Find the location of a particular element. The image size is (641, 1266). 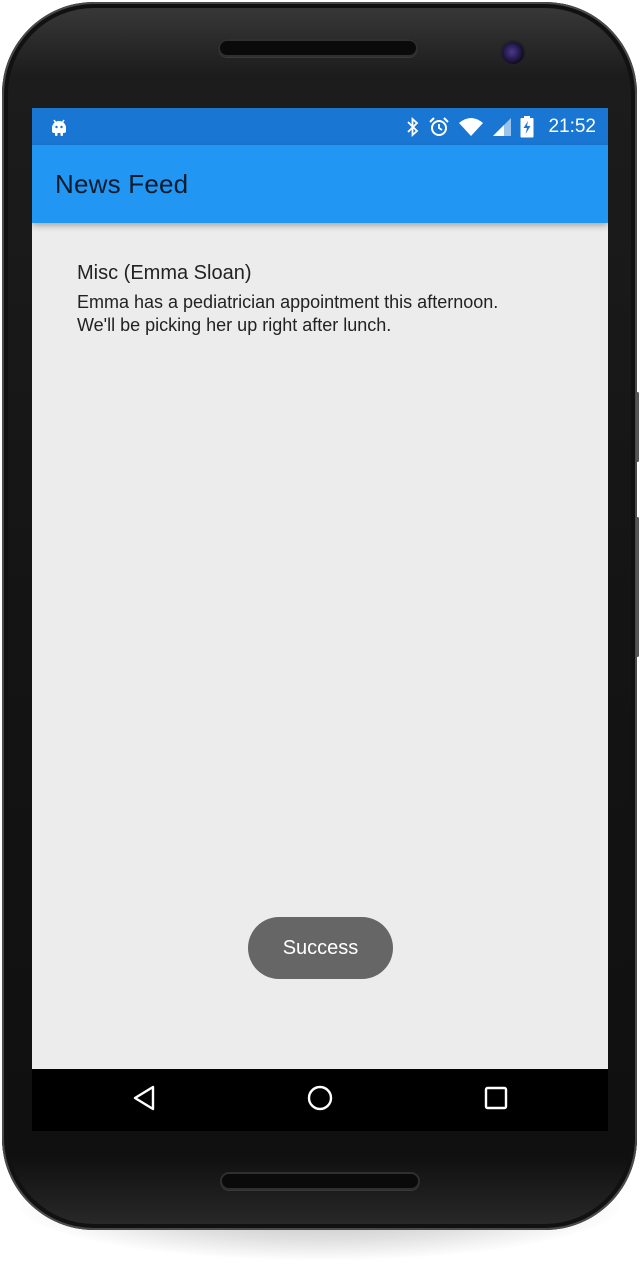

battery-charging-icon is located at coordinates (527, 126).